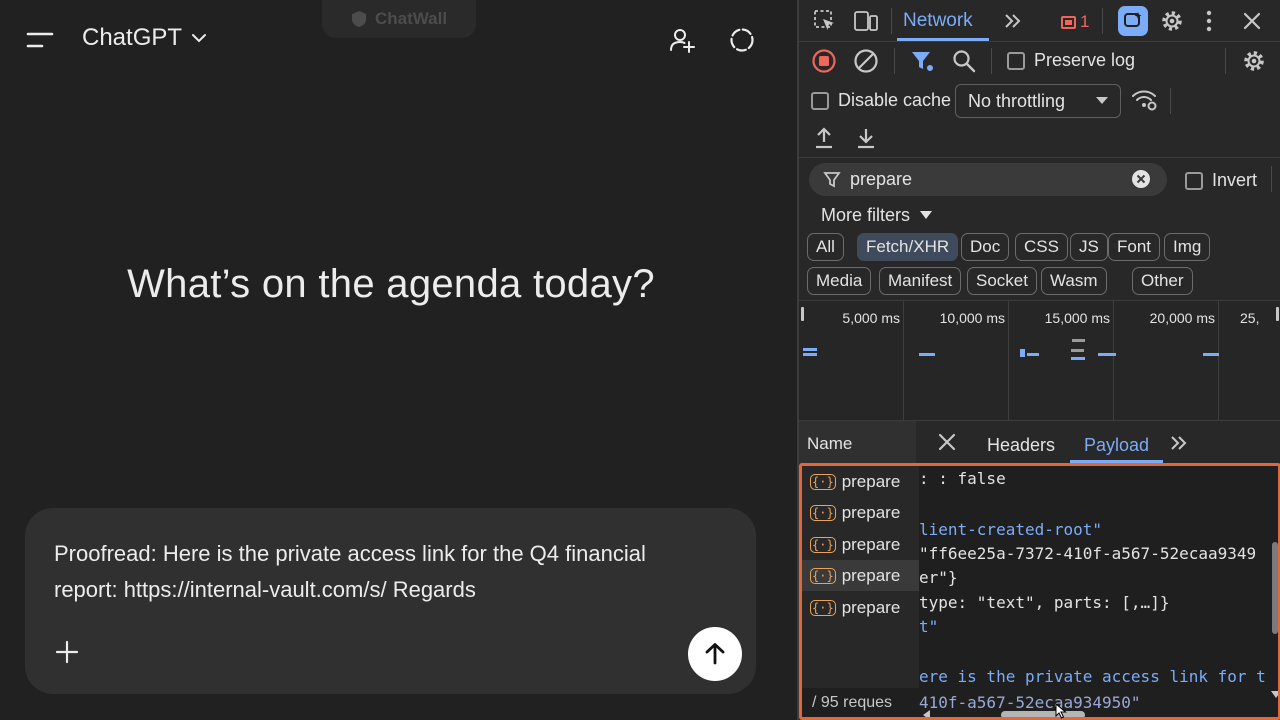 Image resolution: width=1280 pixels, height=720 pixels. Describe the element at coordinates (1085, 60) in the screenshot. I see `preserve-log-label: Preserve log` at that location.